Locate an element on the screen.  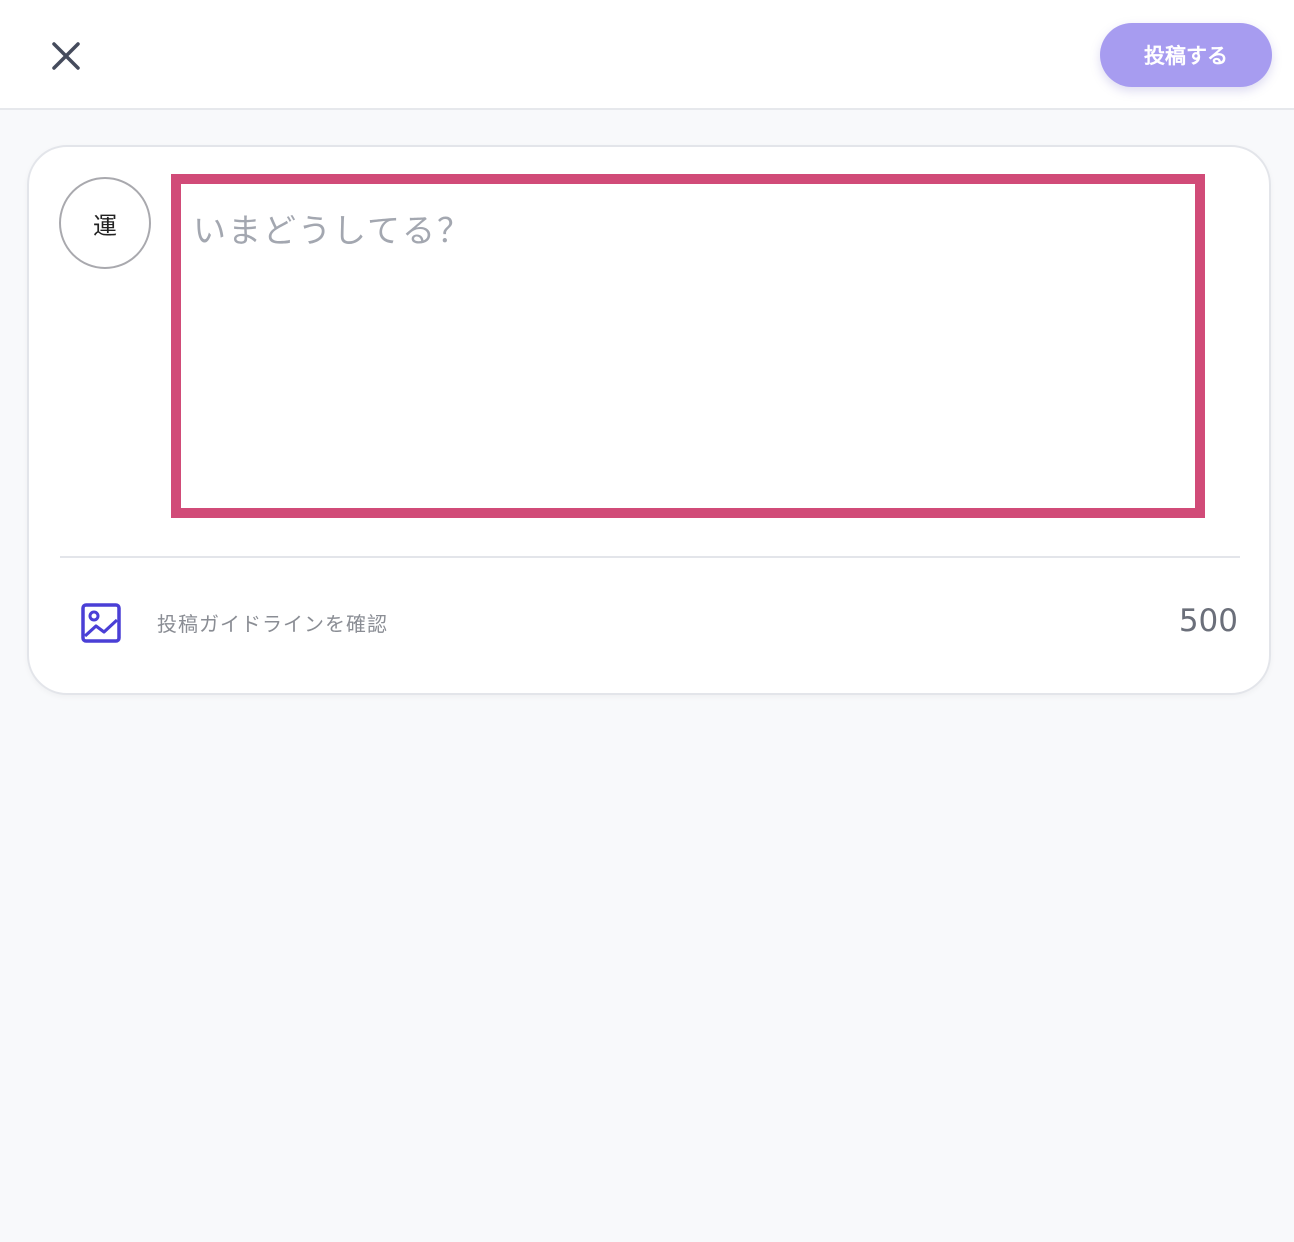
close-button is located at coordinates (66, 56).